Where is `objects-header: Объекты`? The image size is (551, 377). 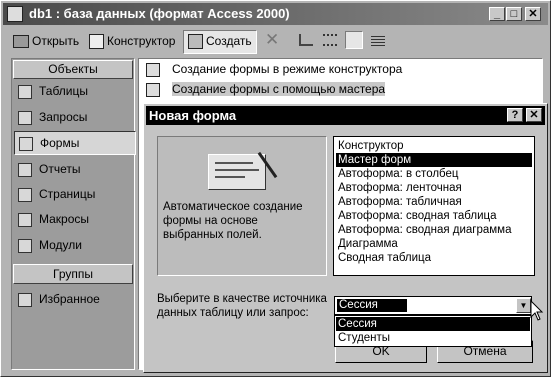
objects-header: Объекты is located at coordinates (73, 69).